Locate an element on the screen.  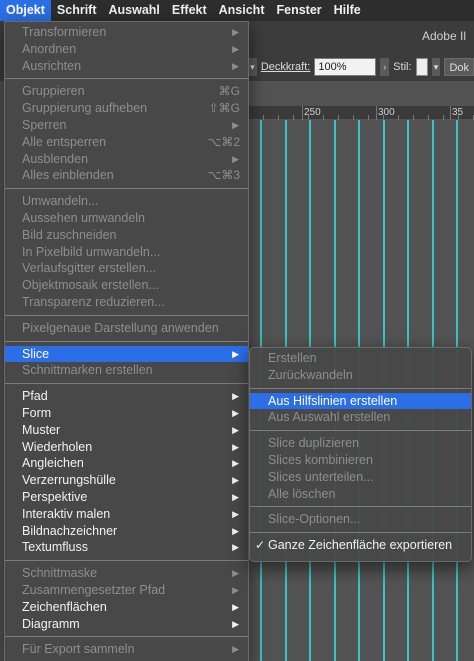
menu-item-zeichenflaechen: Zeichenflächen ▶ is located at coordinates (126, 607).